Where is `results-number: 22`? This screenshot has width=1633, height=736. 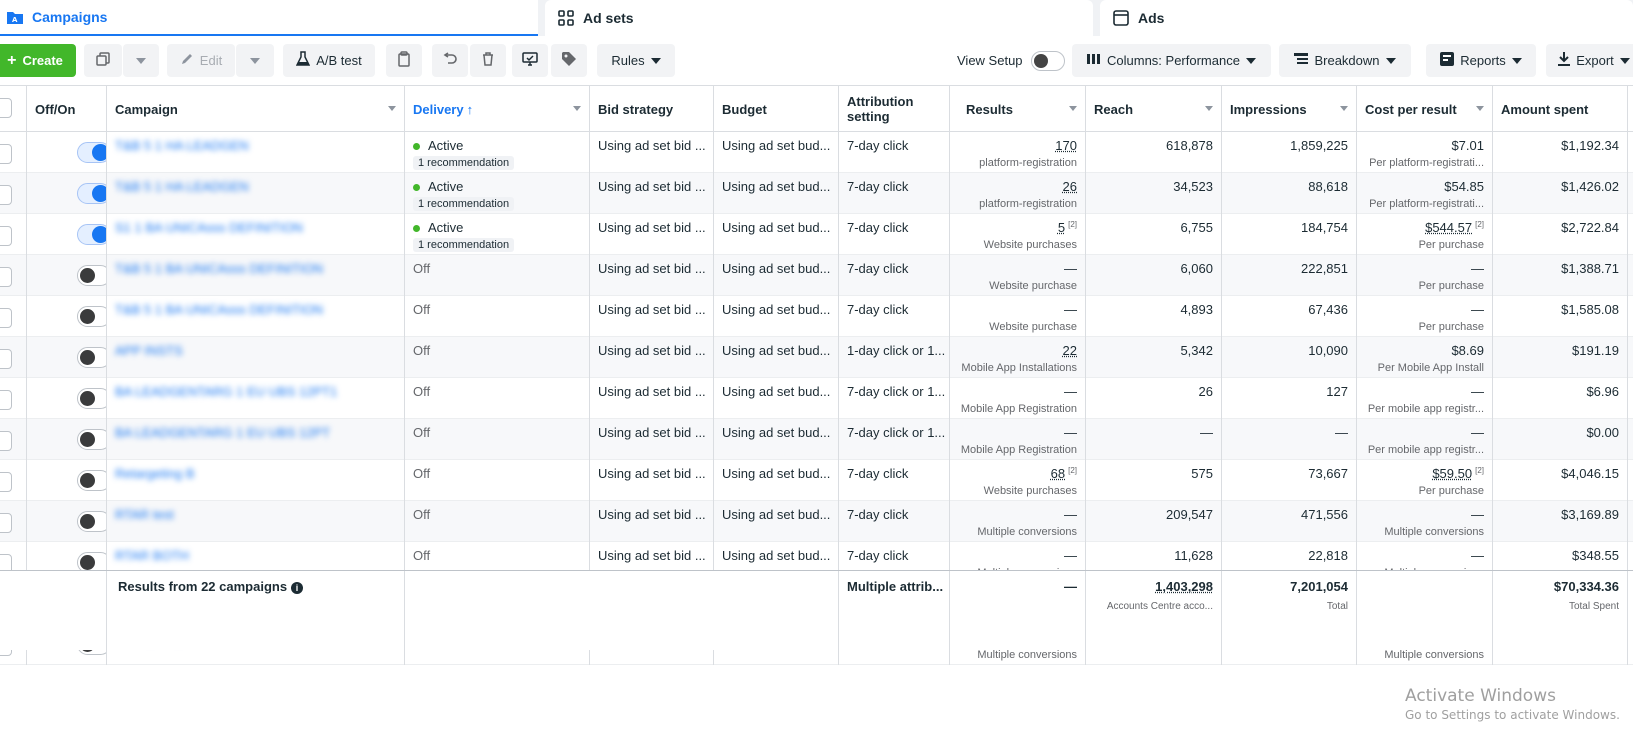
results-number: 22 is located at coordinates (1070, 350).